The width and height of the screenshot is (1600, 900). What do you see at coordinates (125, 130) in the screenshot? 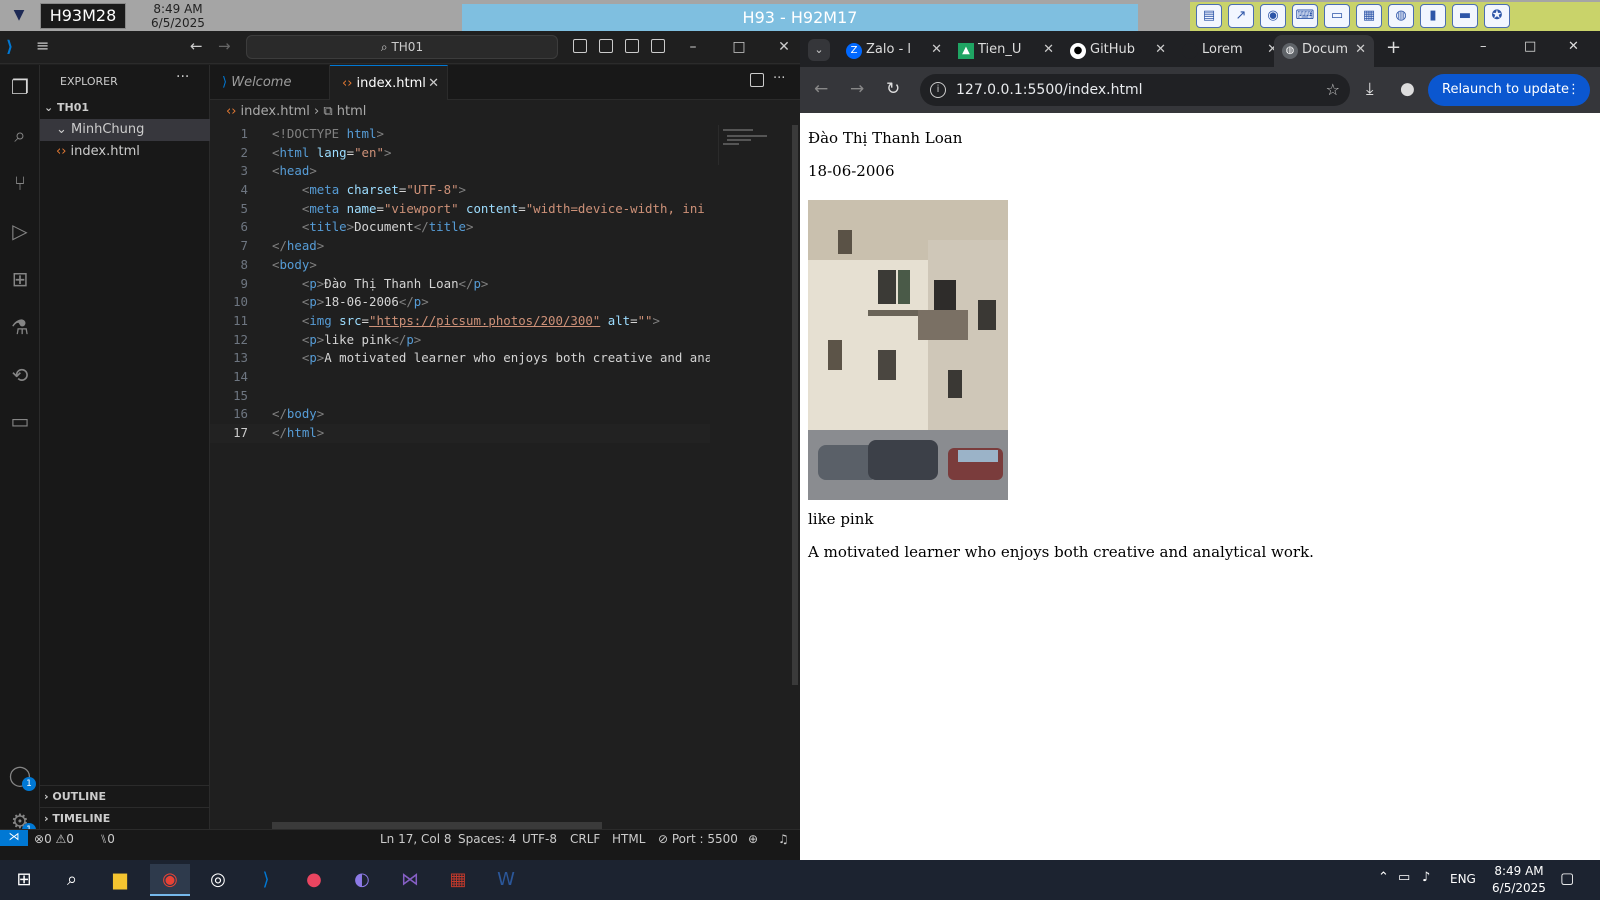
I see `folder-minhchung: ⌄ MinhChung` at bounding box center [125, 130].